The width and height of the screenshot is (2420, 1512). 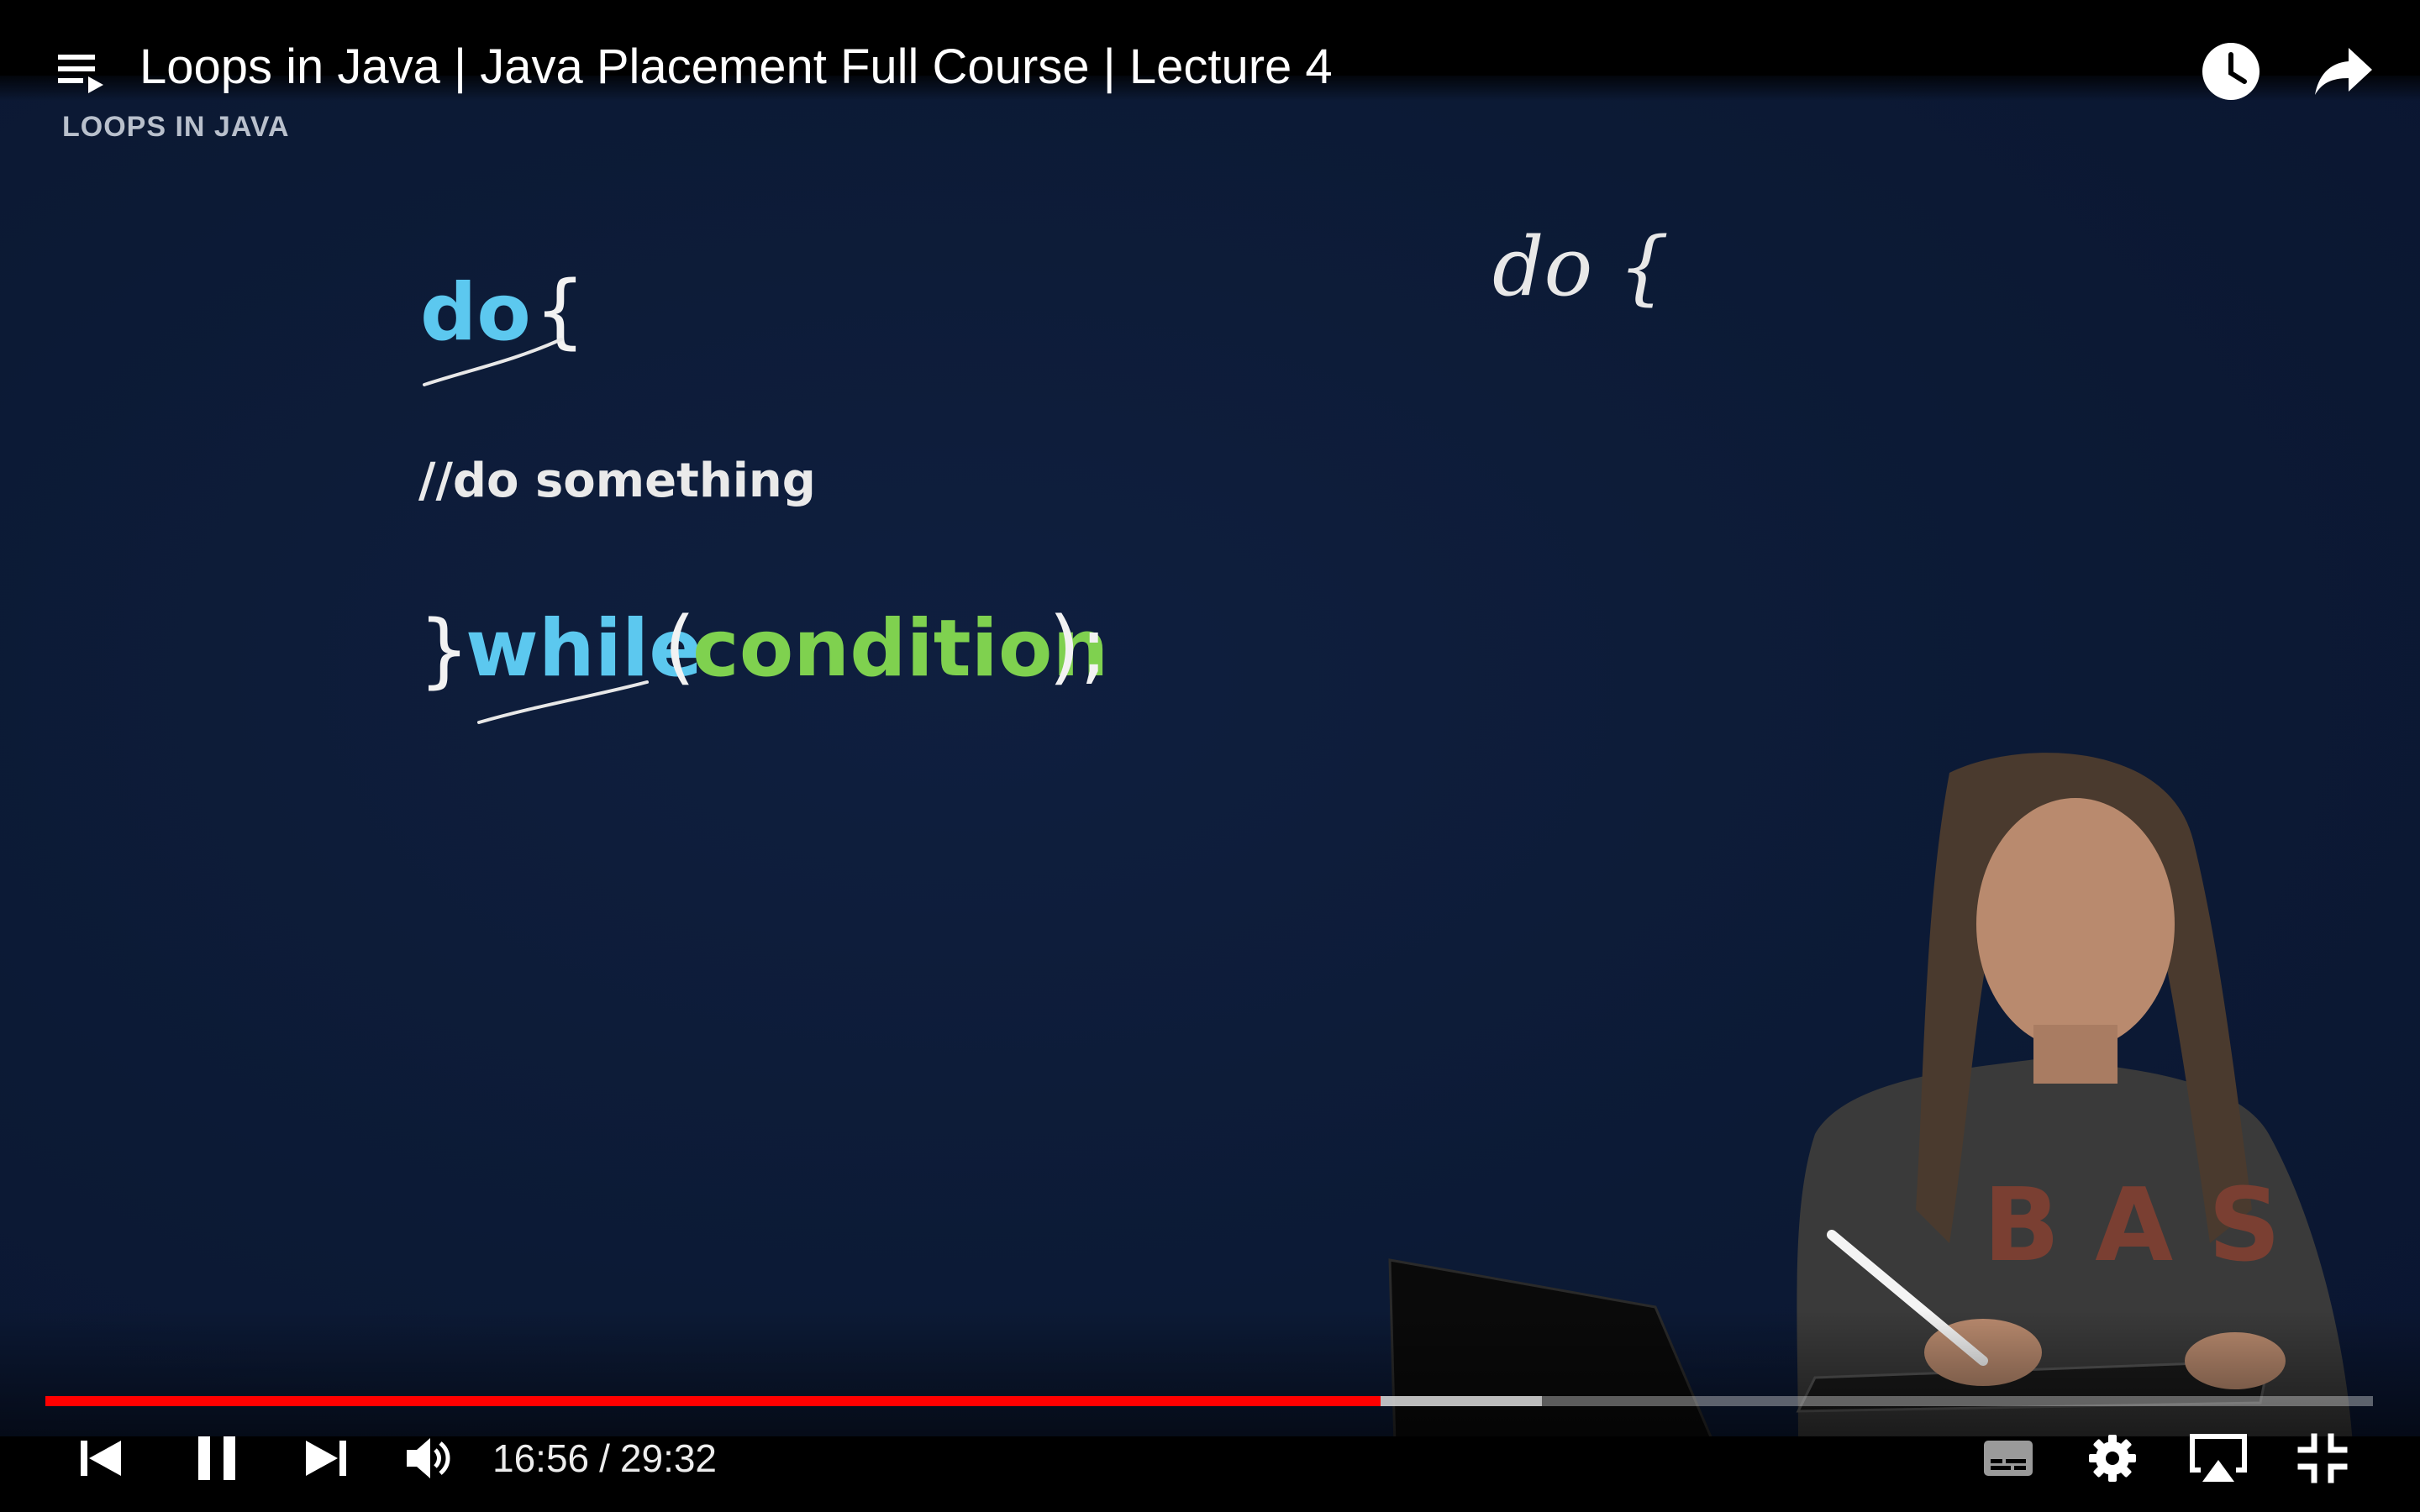 I want to click on duration: 29:32, so click(x=668, y=1458).